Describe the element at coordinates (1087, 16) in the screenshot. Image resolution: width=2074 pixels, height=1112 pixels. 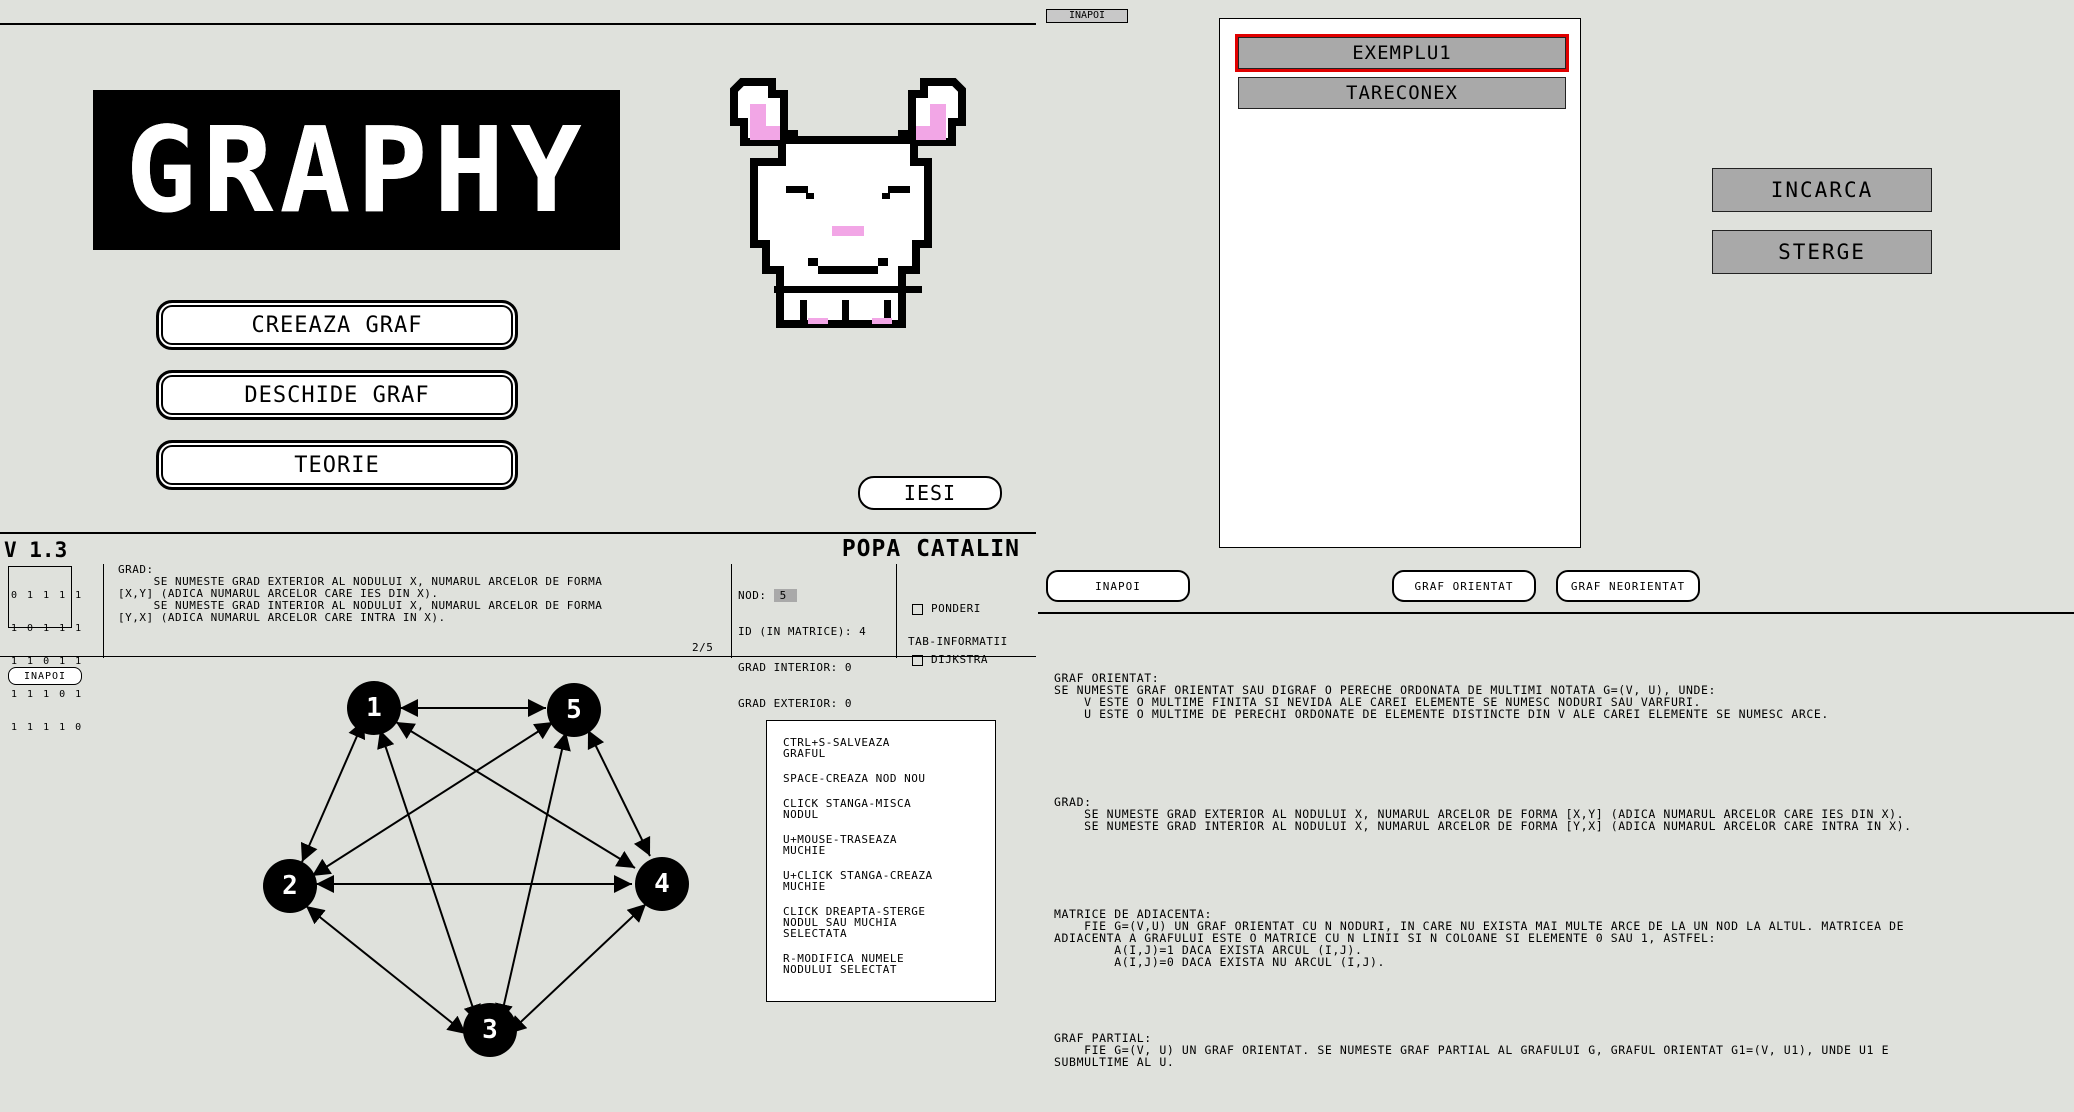
I see `file-back-button: INAPOI` at that location.